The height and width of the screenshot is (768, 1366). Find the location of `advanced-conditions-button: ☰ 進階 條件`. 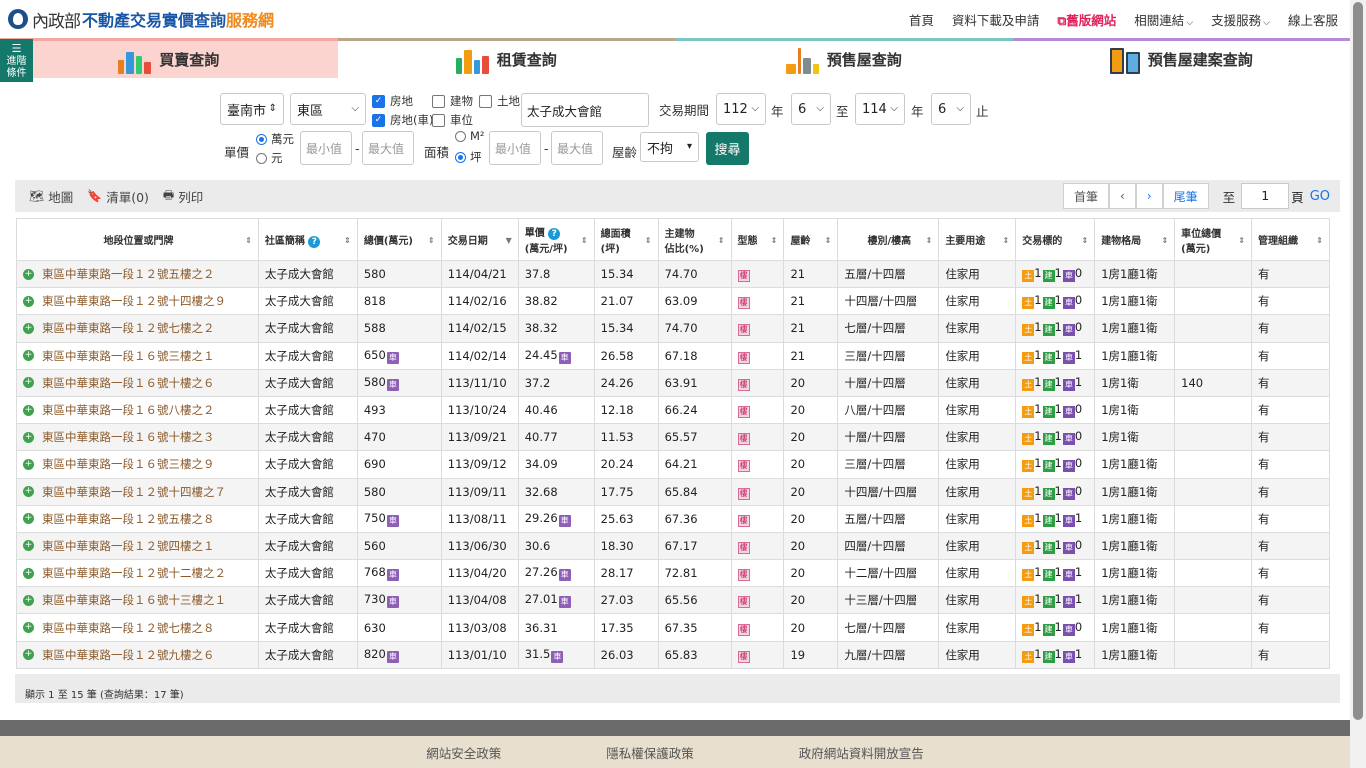

advanced-conditions-button: ☰ 進階 條件 is located at coordinates (16, 60).